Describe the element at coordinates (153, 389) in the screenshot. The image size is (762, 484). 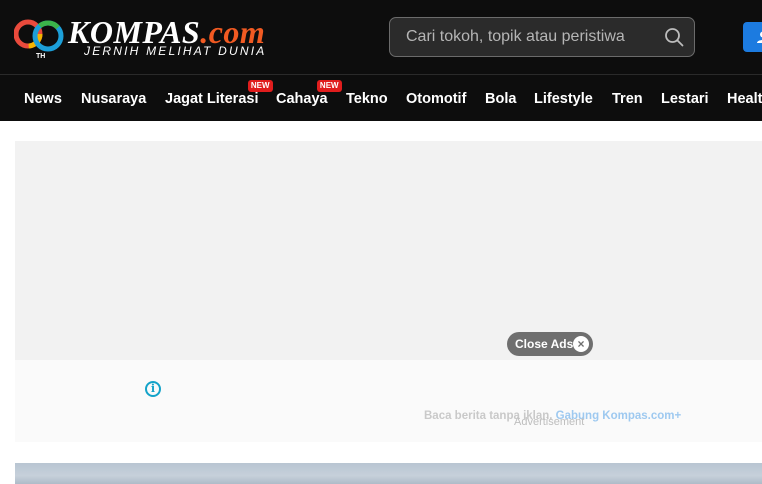
I see `info-icon: i` at that location.